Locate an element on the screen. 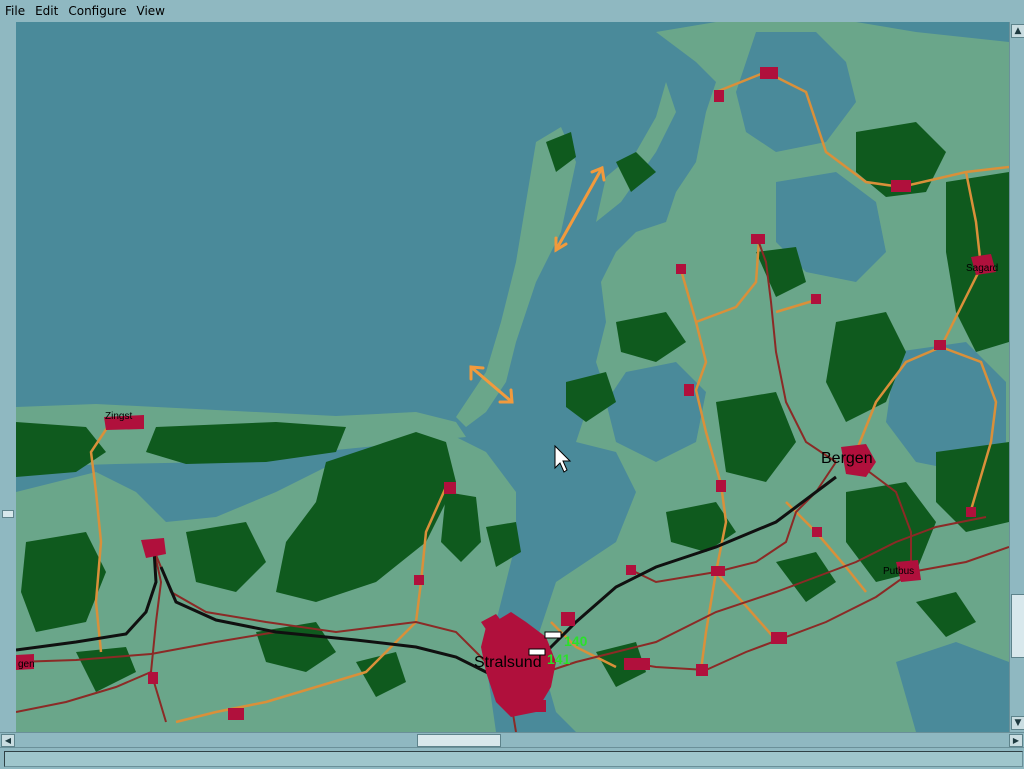 The image size is (1024, 769). train-number-2: 141 is located at coordinates (559, 659).